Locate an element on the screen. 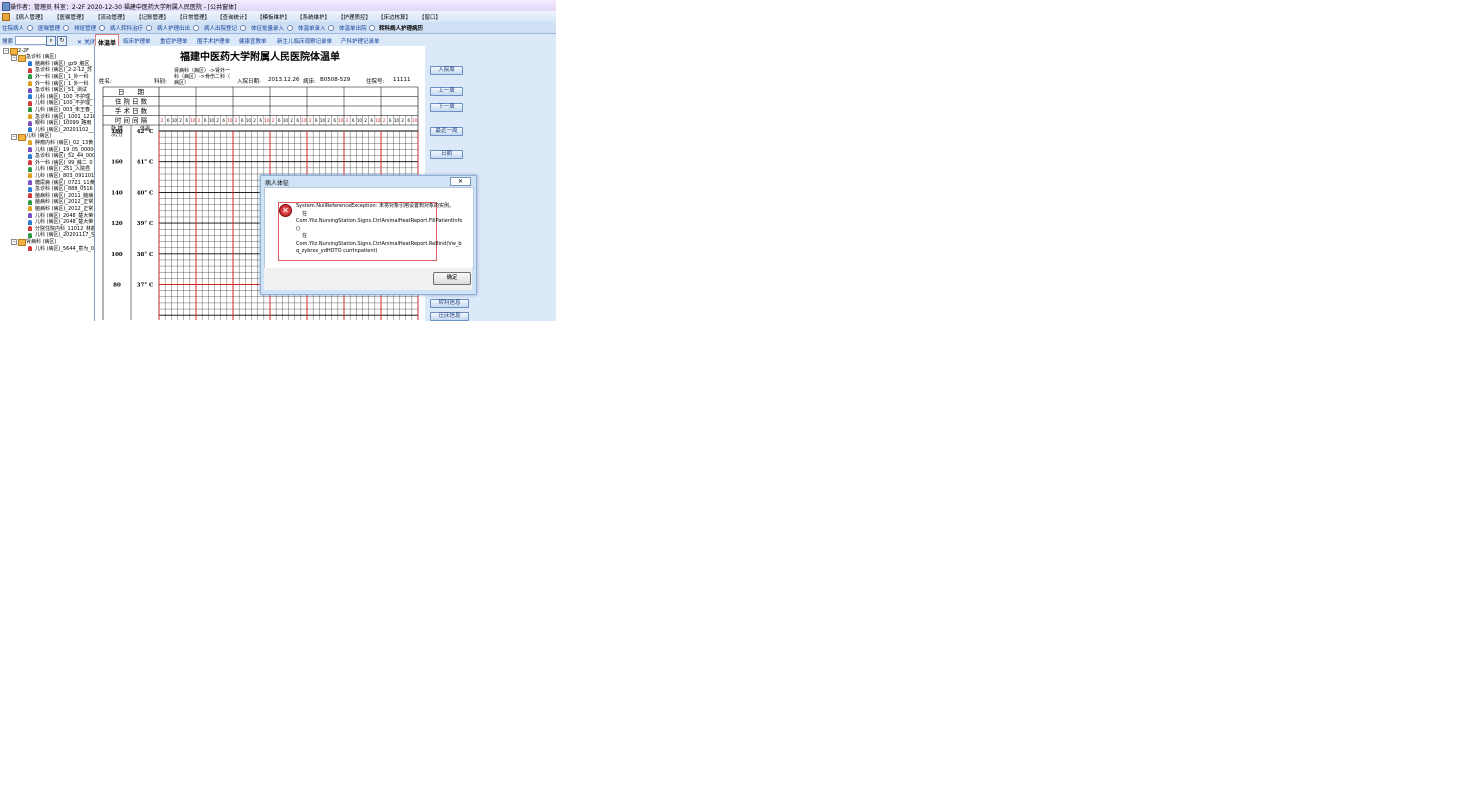 The height and width of the screenshot is (803, 1474). menu-order-management: 【医嘱管理】 is located at coordinates (70, 17).